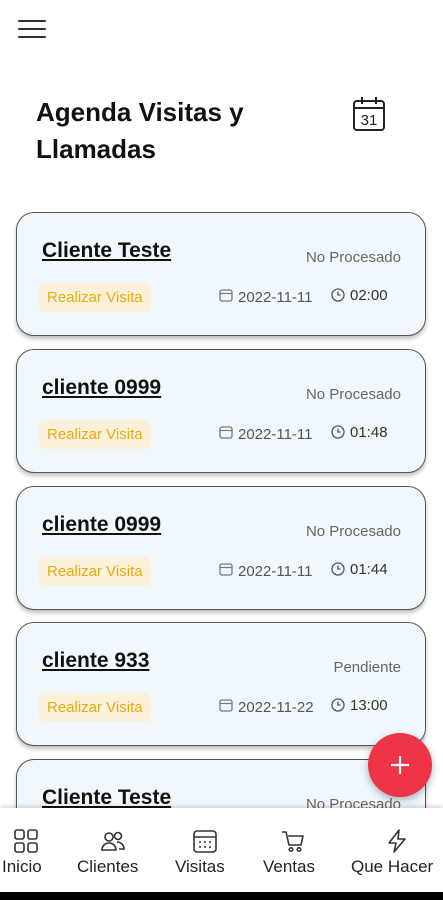 Image resolution: width=443 pixels, height=900 pixels. I want to click on visit-time: 02:00, so click(369, 295).